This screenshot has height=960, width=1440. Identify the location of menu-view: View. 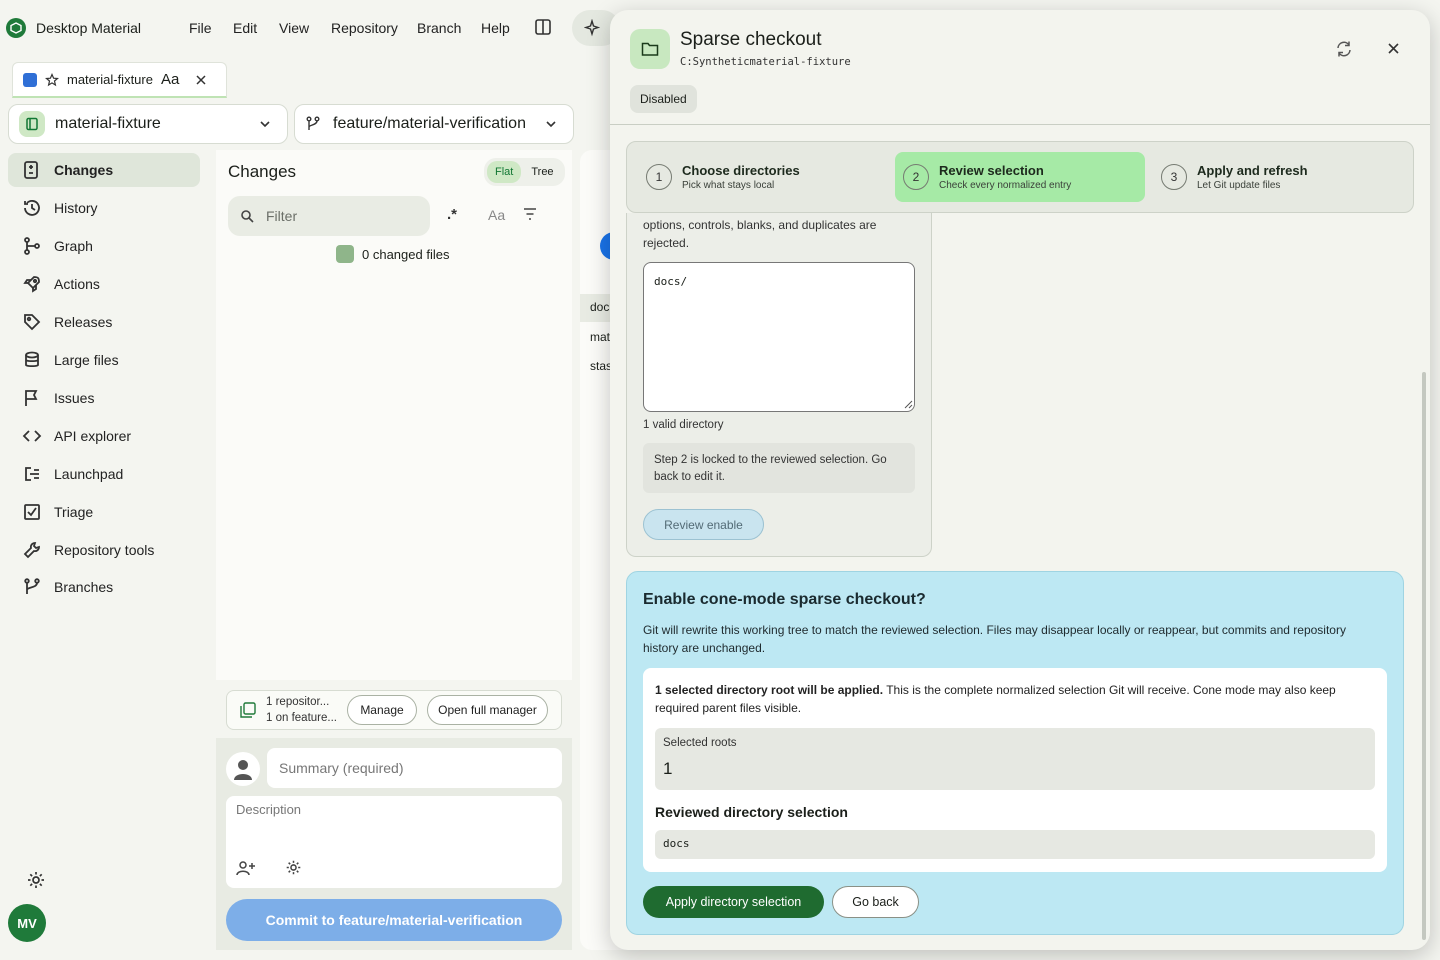
(294, 28).